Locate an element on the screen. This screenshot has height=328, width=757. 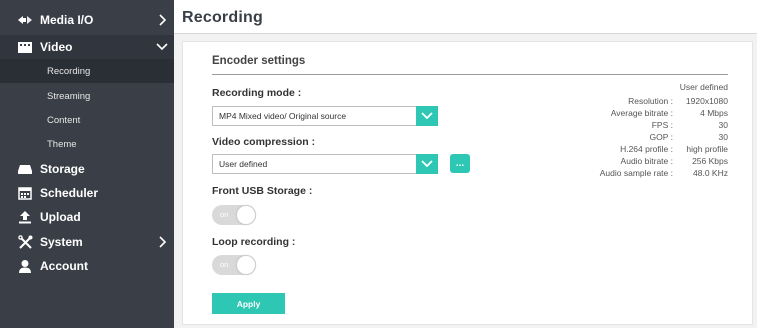
recording-mode-label: Recording mode : is located at coordinates (257, 93).